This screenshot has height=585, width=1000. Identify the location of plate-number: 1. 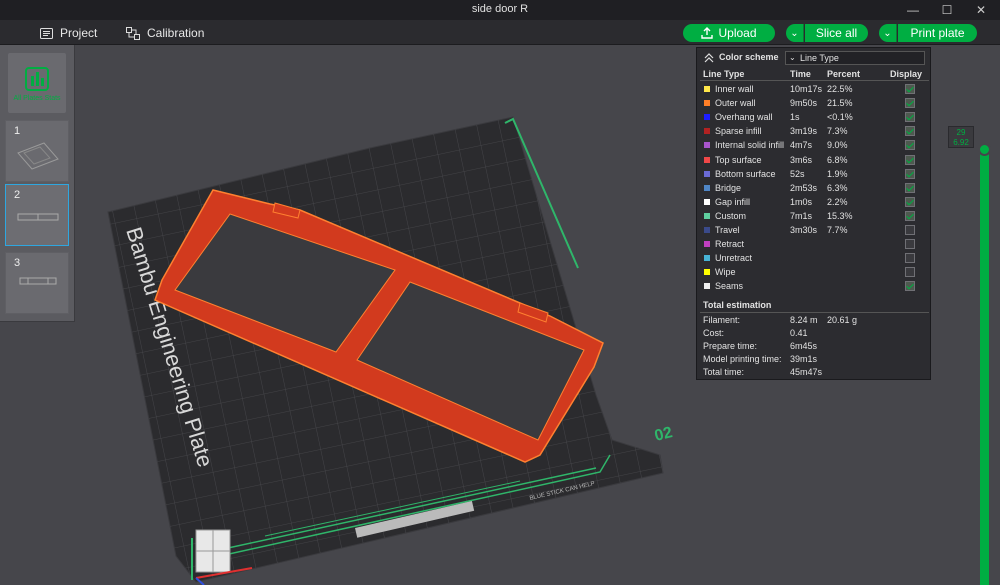
(17, 131).